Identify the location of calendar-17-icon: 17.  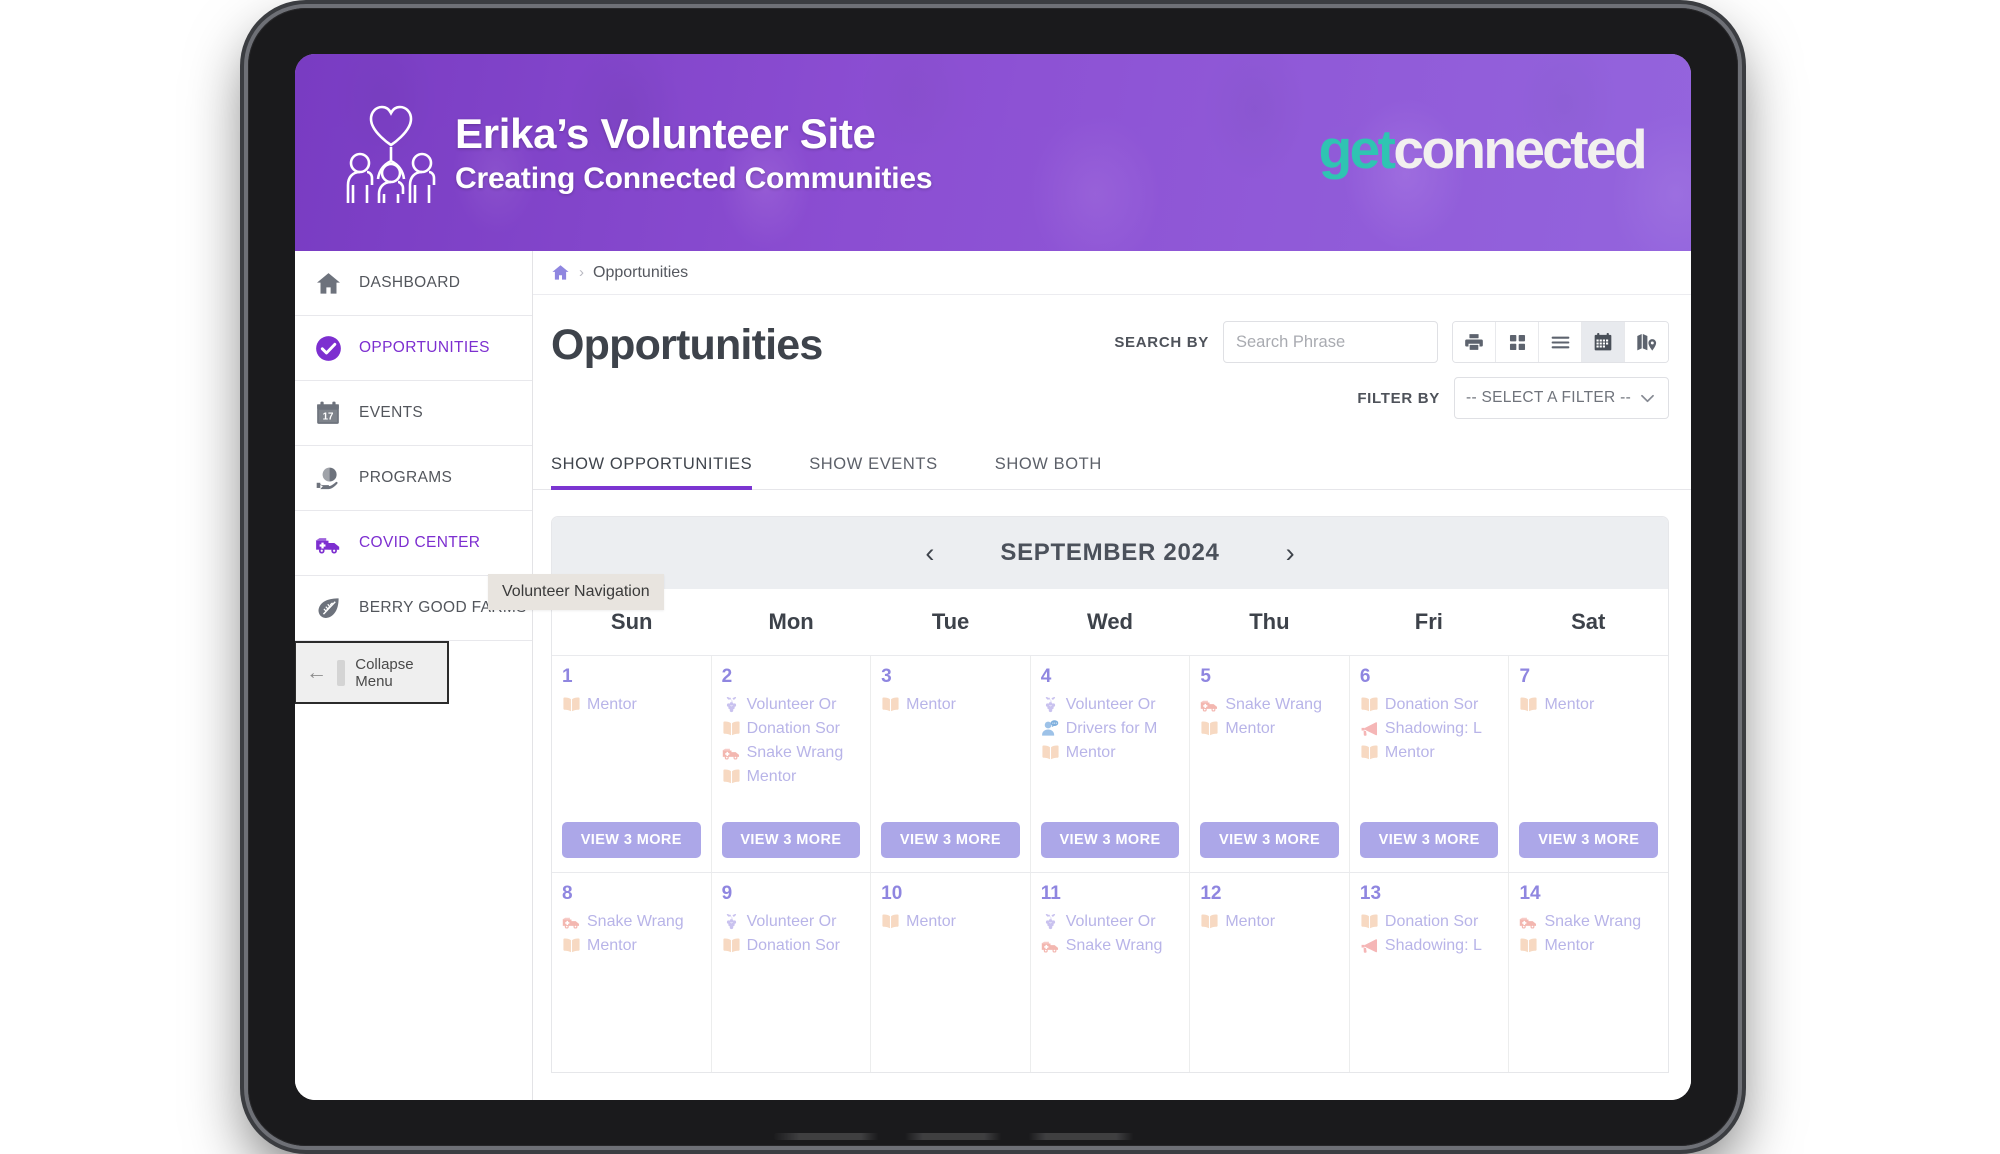
(328, 413).